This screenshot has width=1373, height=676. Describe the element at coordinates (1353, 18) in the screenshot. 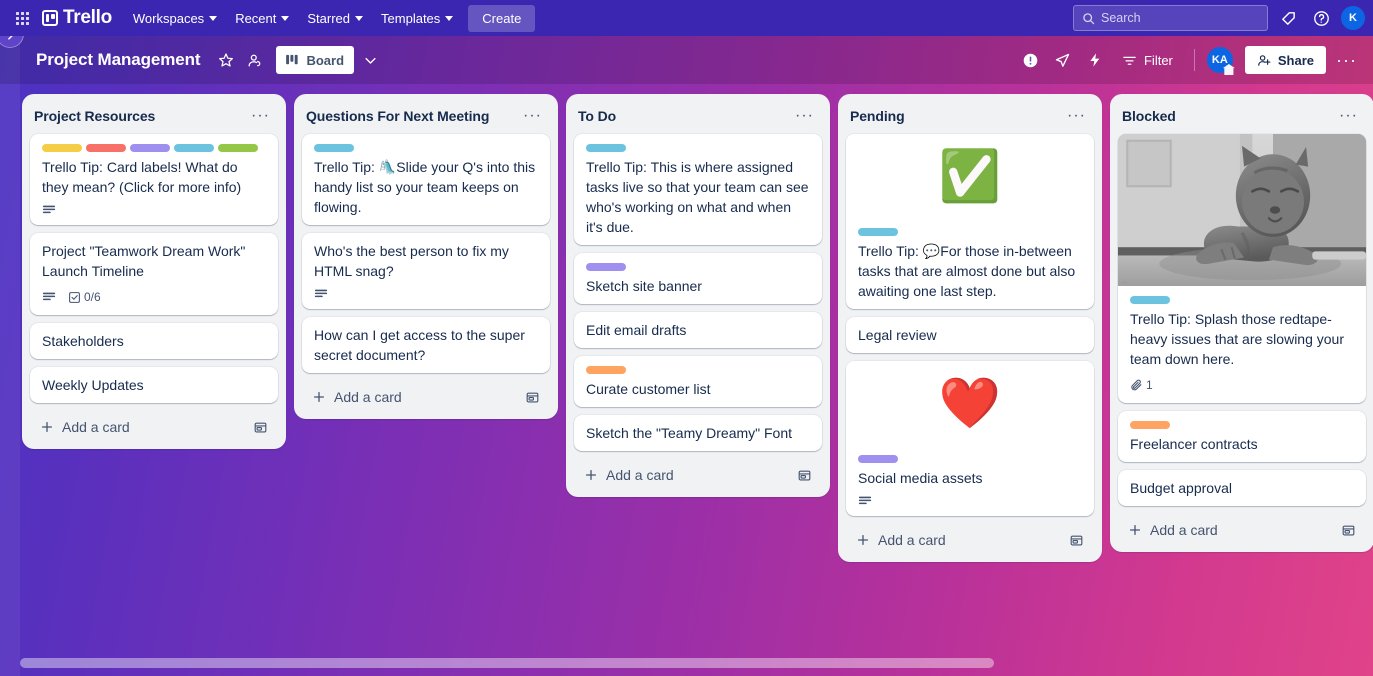

I see `user-avatar: K` at that location.